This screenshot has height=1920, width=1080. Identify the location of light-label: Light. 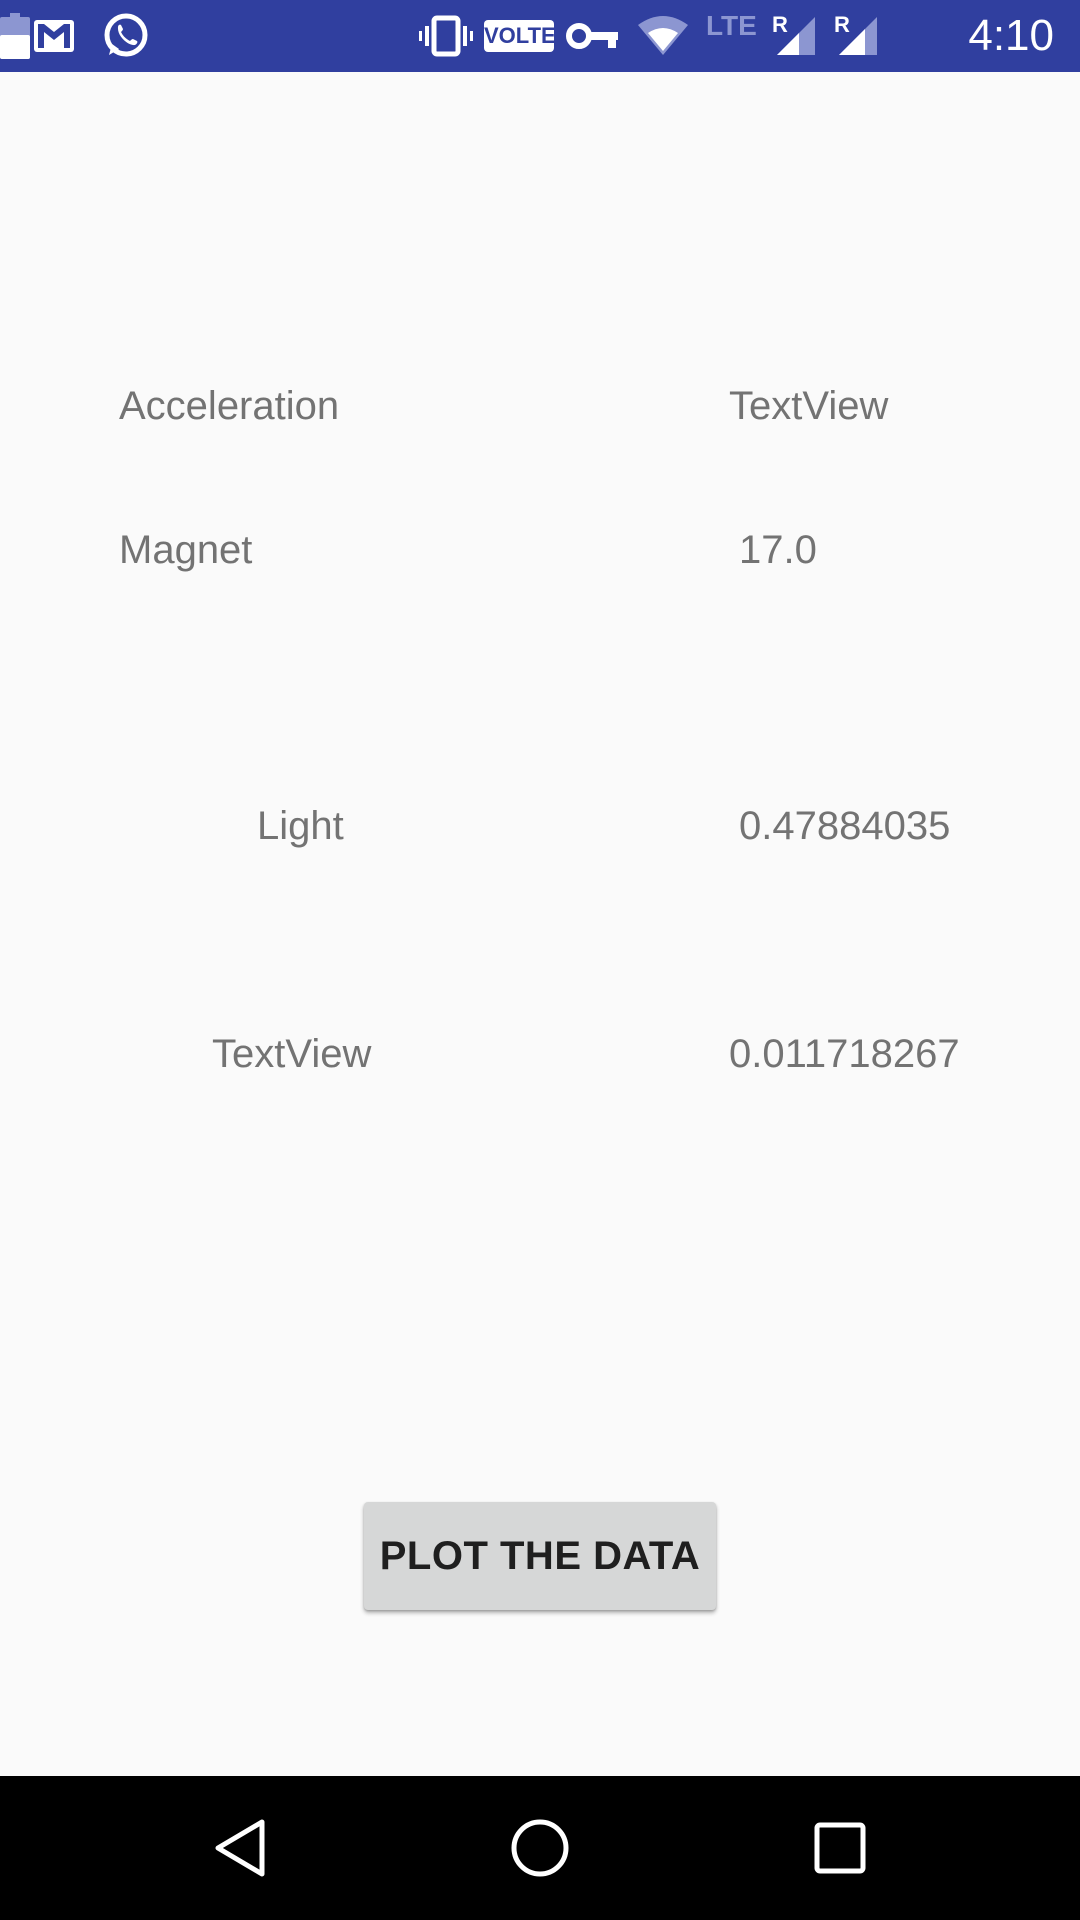
(300, 826).